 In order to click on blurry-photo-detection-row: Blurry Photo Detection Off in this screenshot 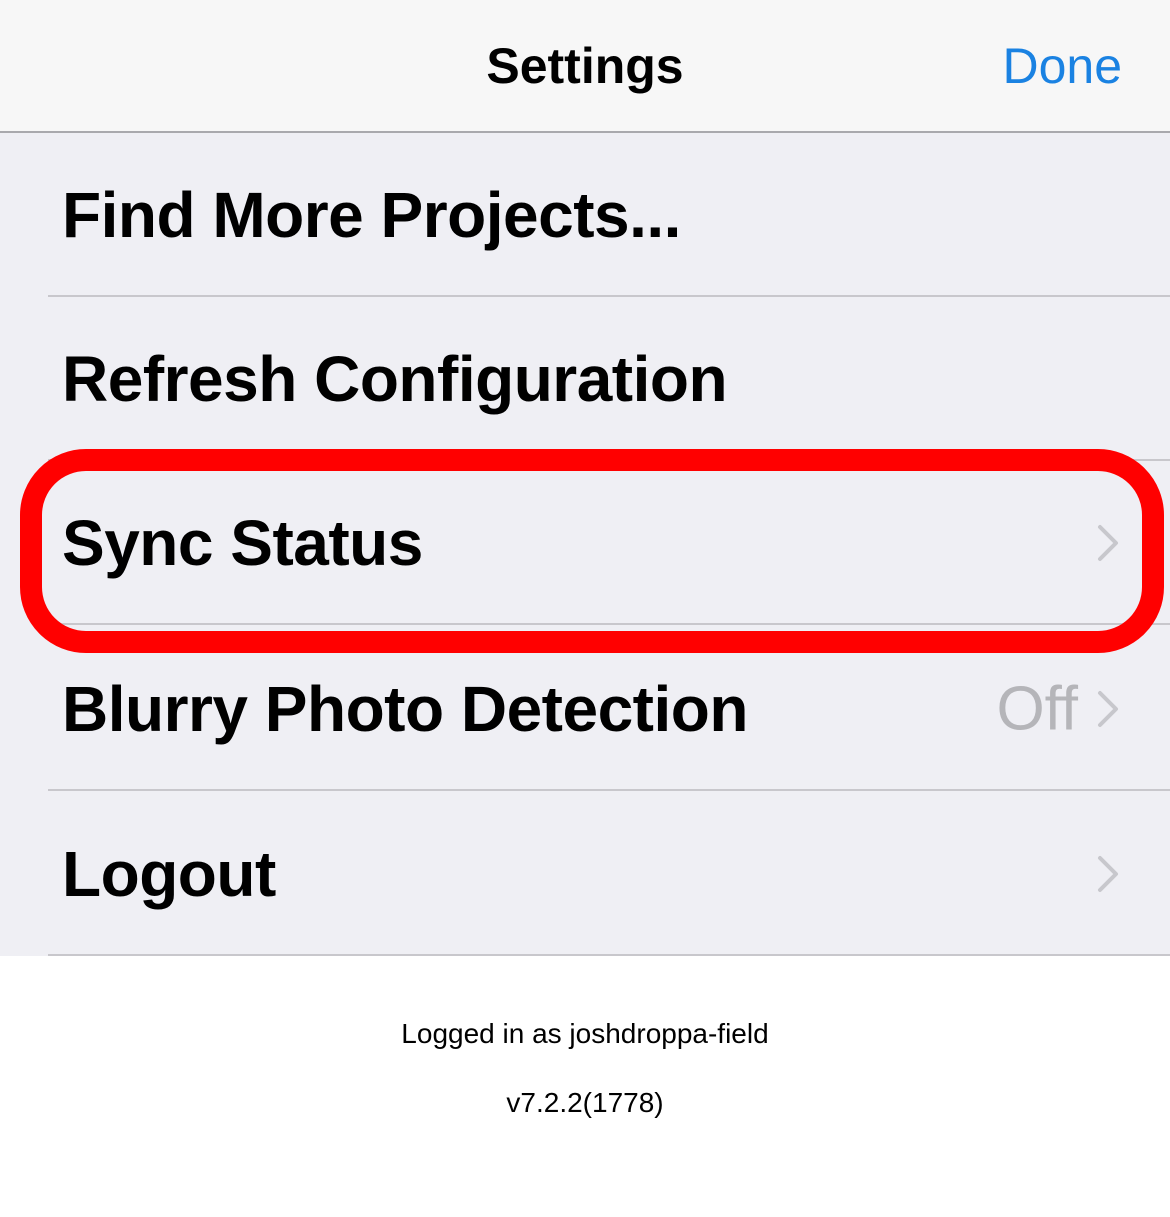, I will do `click(585, 709)`.